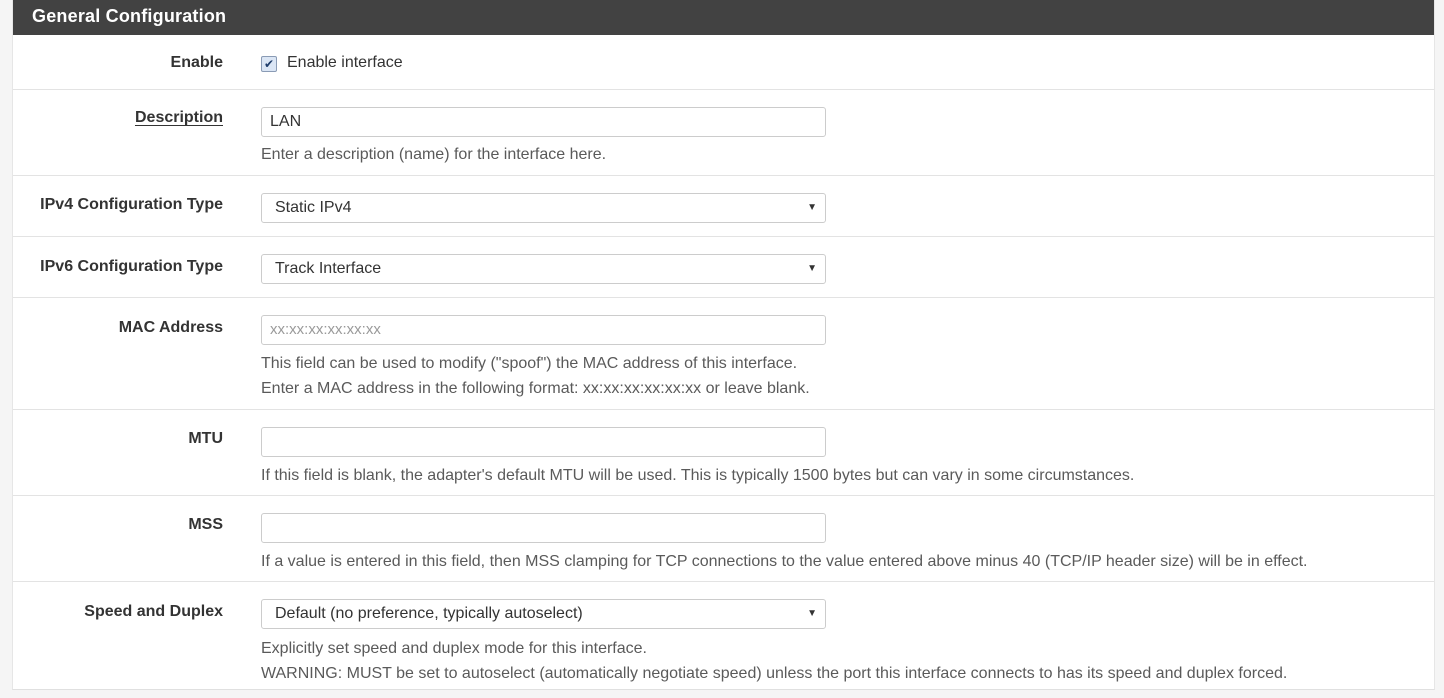 The image size is (1444, 698). I want to click on enable-interface-checkbox: ✔, so click(269, 64).